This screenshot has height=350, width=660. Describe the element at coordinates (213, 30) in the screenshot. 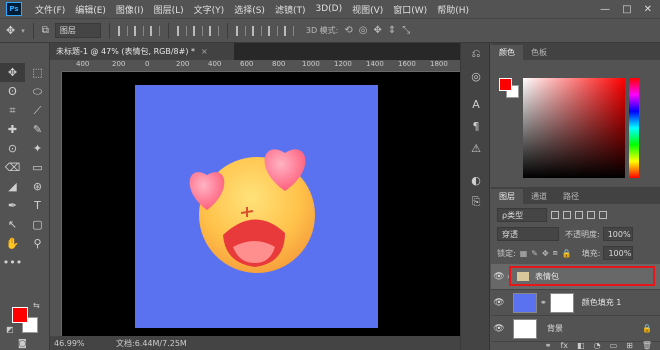

I see `align-bottom-icon` at that location.